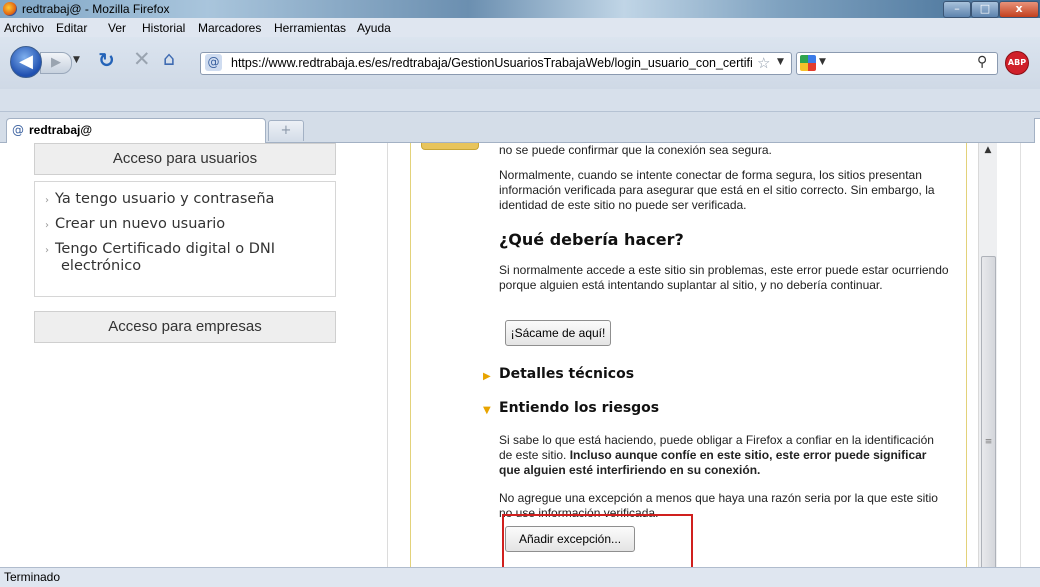  I want to click on menu-ayuda: Ayuda, so click(374, 28).